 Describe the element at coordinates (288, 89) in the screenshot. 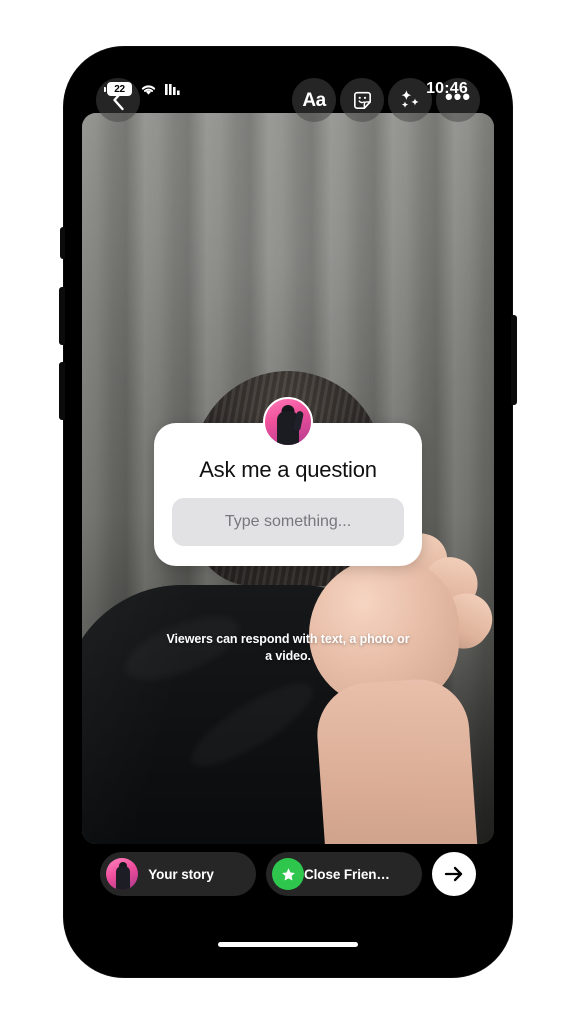

I see `status-bar: 22 10:46` at that location.